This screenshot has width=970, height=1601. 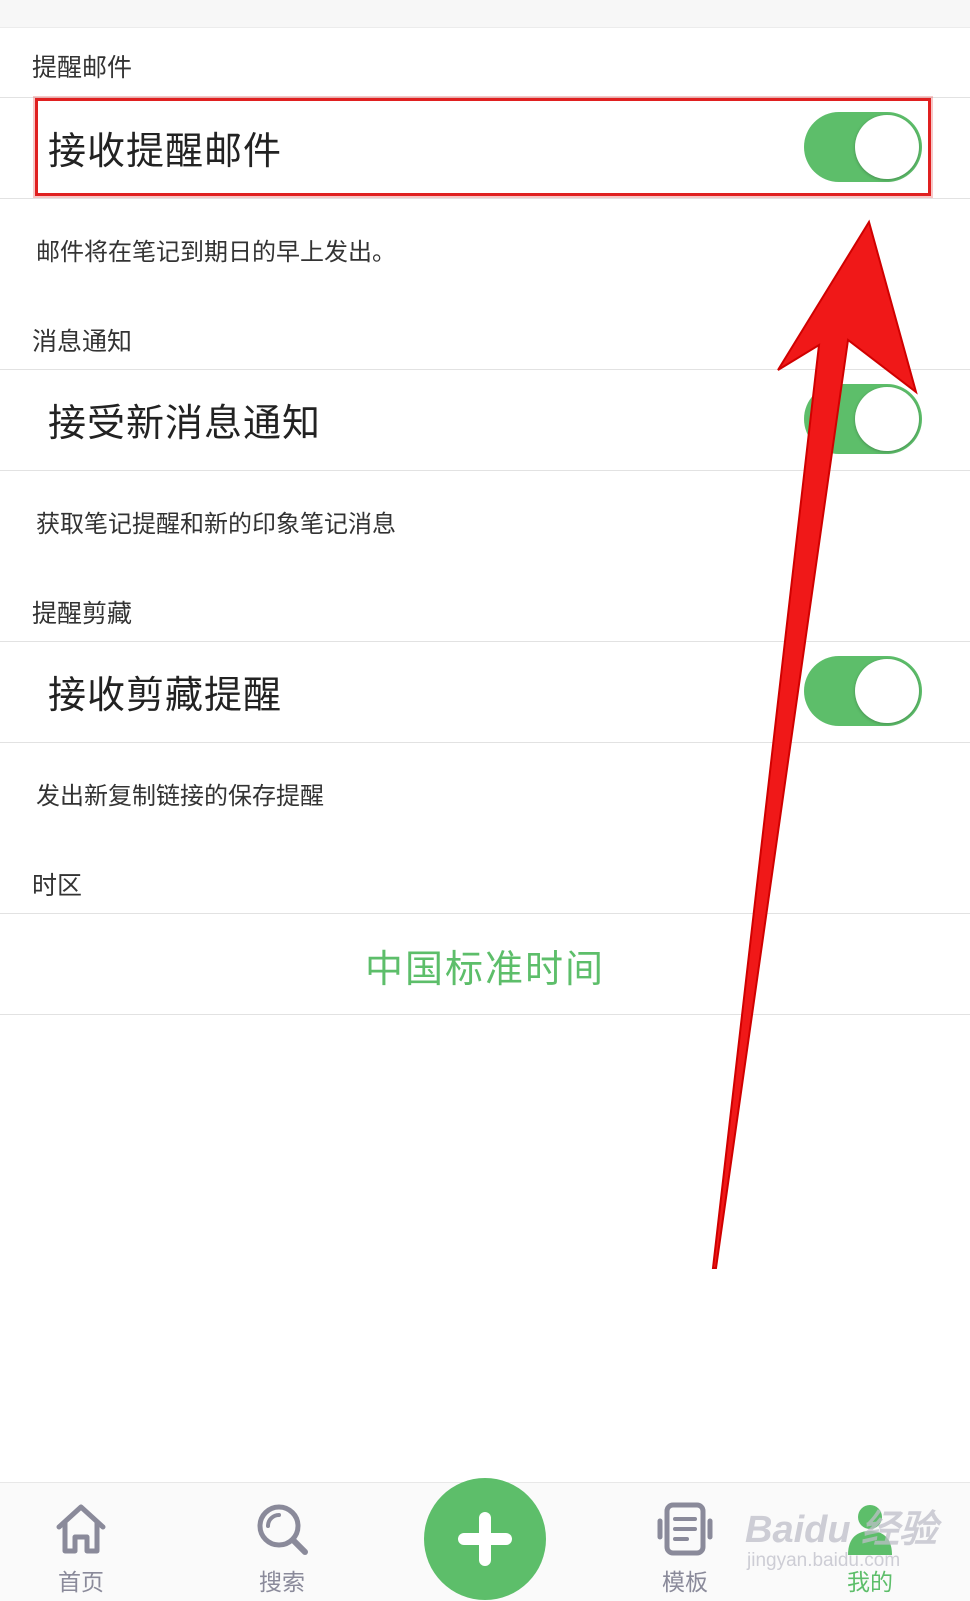 I want to click on tab-home-label: 首页, so click(x=81, y=1583).